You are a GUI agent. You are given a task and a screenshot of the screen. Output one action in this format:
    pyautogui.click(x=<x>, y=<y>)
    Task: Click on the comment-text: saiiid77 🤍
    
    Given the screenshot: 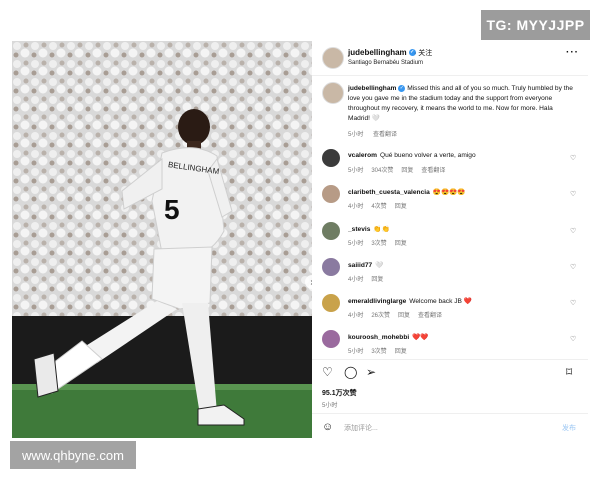 What is the action you would take?
    pyautogui.click(x=455, y=265)
    